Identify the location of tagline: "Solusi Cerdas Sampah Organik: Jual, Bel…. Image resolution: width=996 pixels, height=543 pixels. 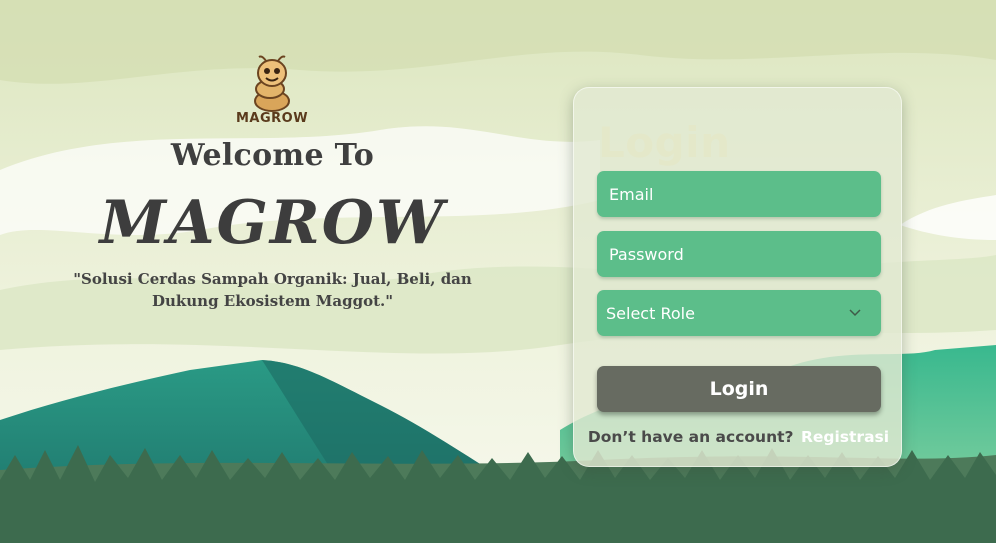
(272, 290).